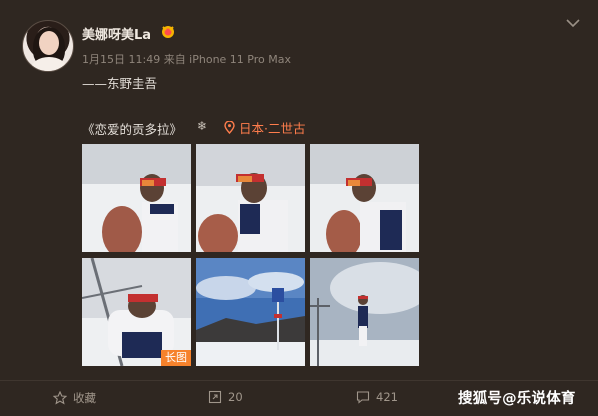 The height and width of the screenshot is (416, 598). Describe the element at coordinates (387, 397) in the screenshot. I see `comment-count: 421` at that location.